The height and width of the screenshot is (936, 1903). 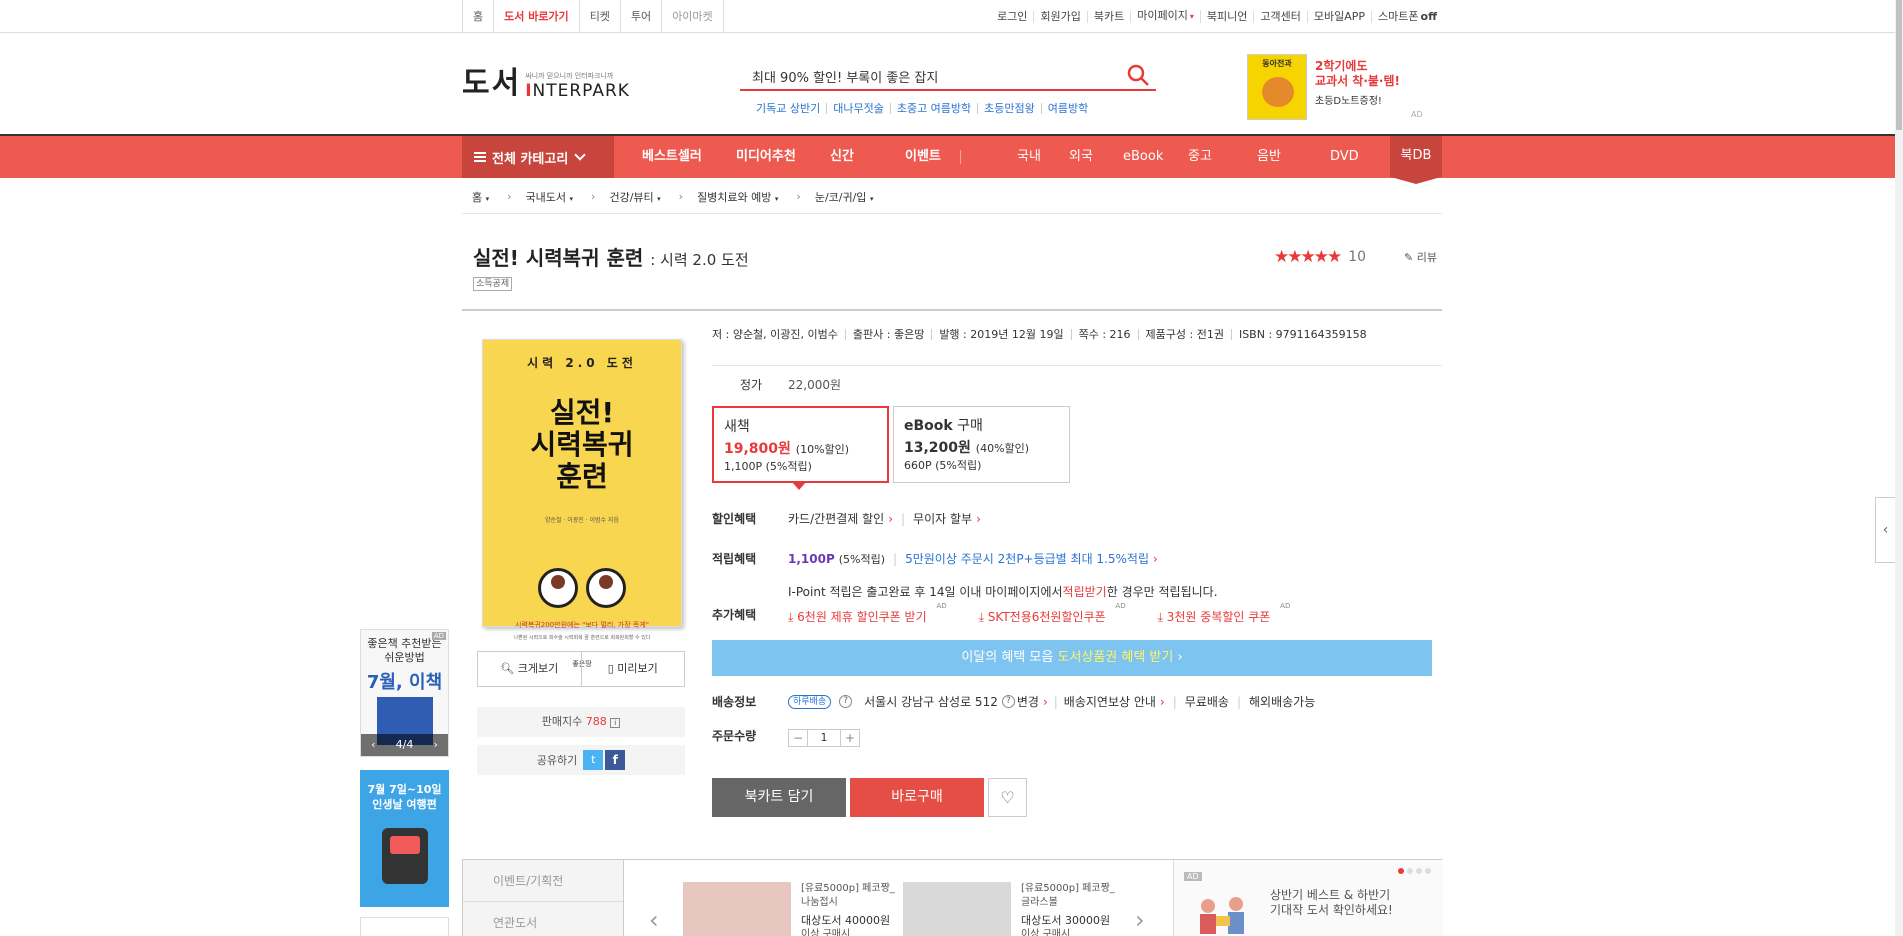 I want to click on zoom-button: 🔍︎ 크게보기, so click(x=530, y=669).